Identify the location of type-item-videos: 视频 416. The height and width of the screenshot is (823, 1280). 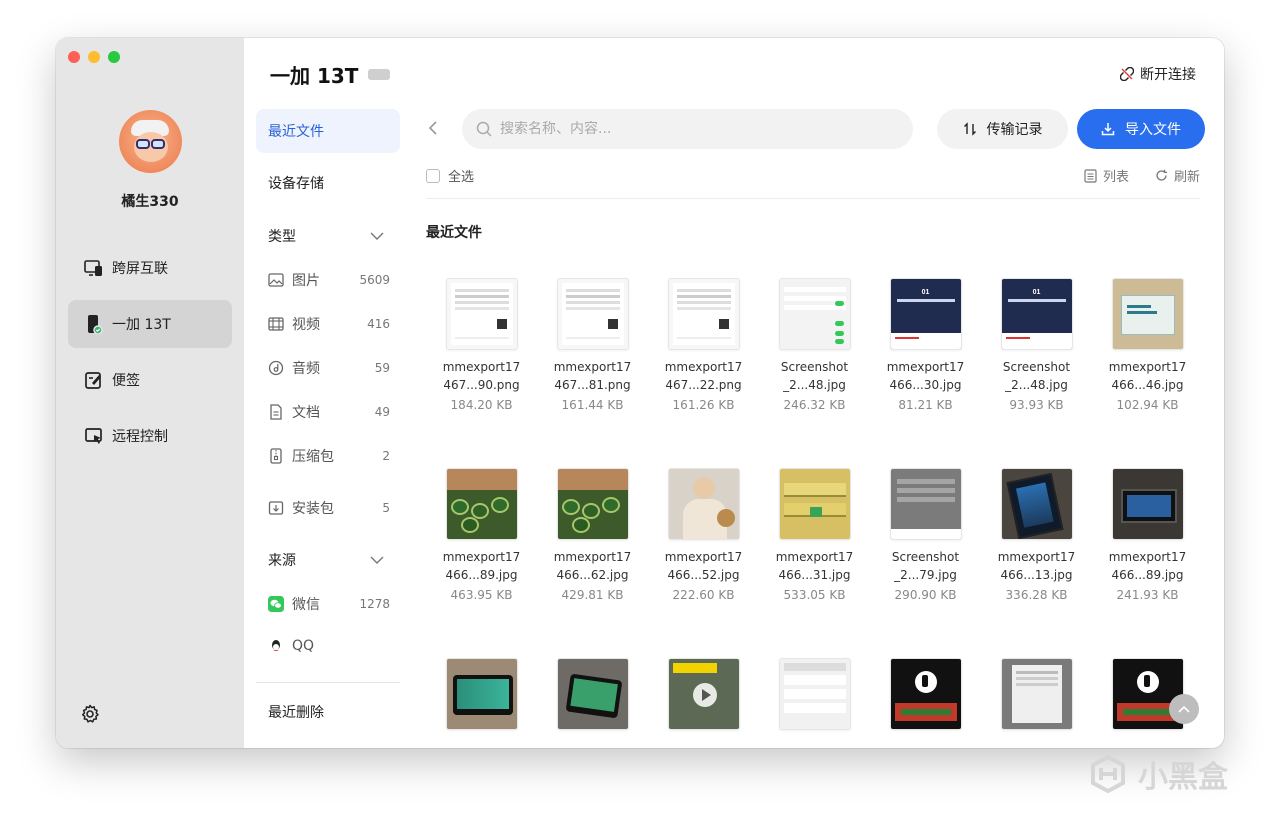
(329, 324).